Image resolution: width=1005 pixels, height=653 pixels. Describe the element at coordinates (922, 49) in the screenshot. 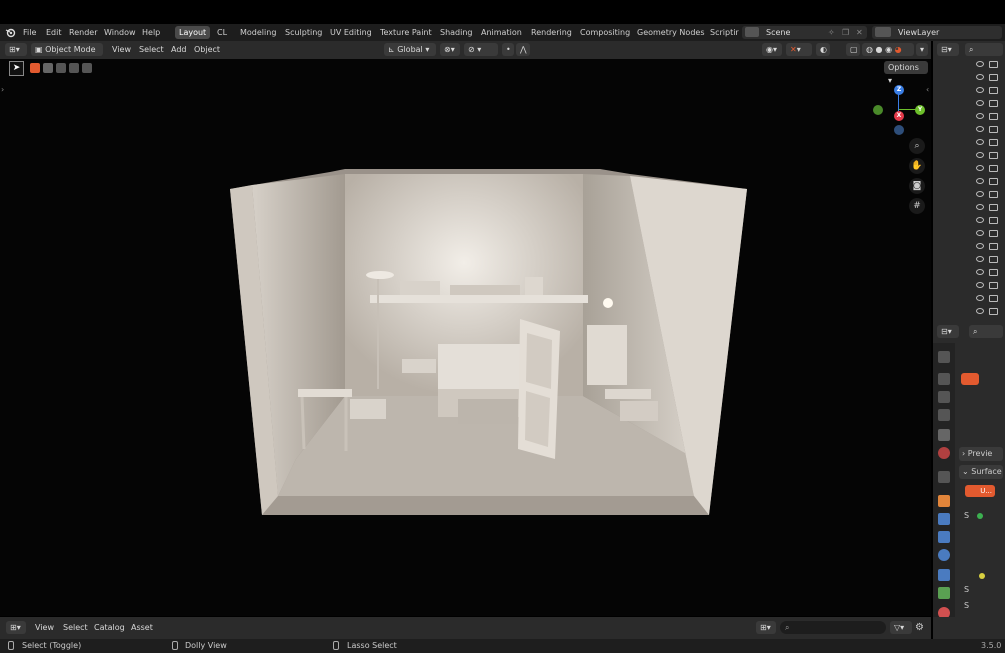

I see `shading-options-button: ▾` at that location.